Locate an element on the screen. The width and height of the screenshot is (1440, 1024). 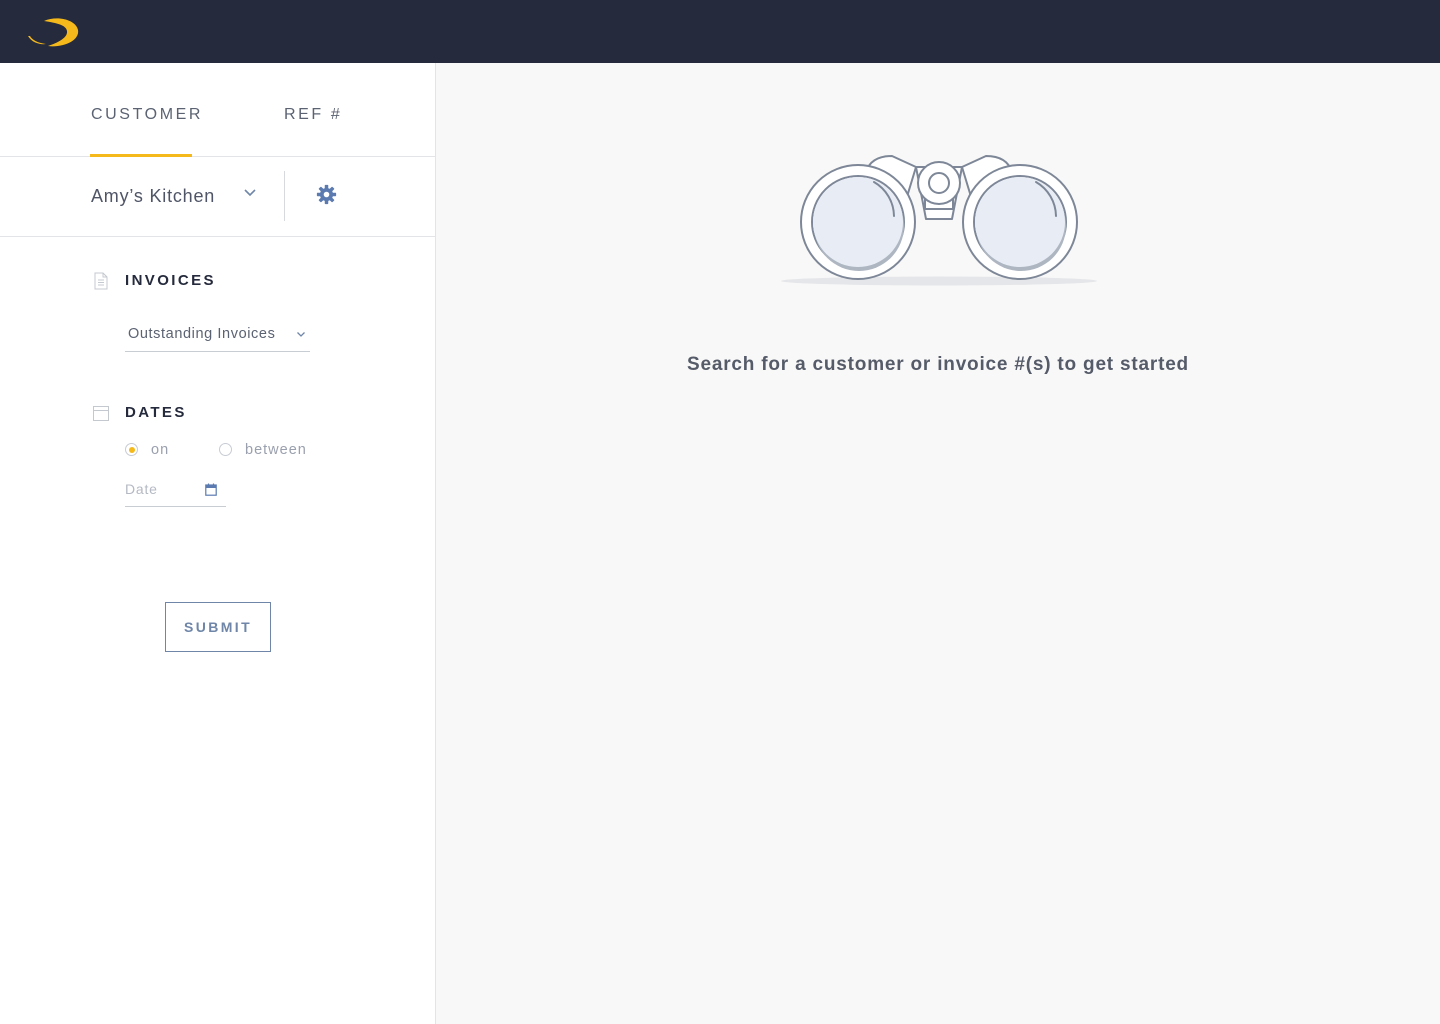
top-bar is located at coordinates (720, 31).